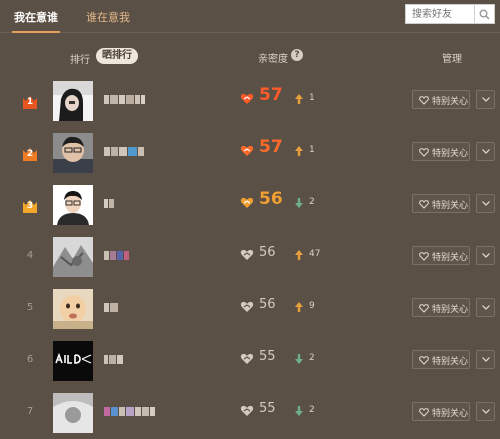 The height and width of the screenshot is (439, 500). I want to click on rank-change: 9, so click(312, 306).